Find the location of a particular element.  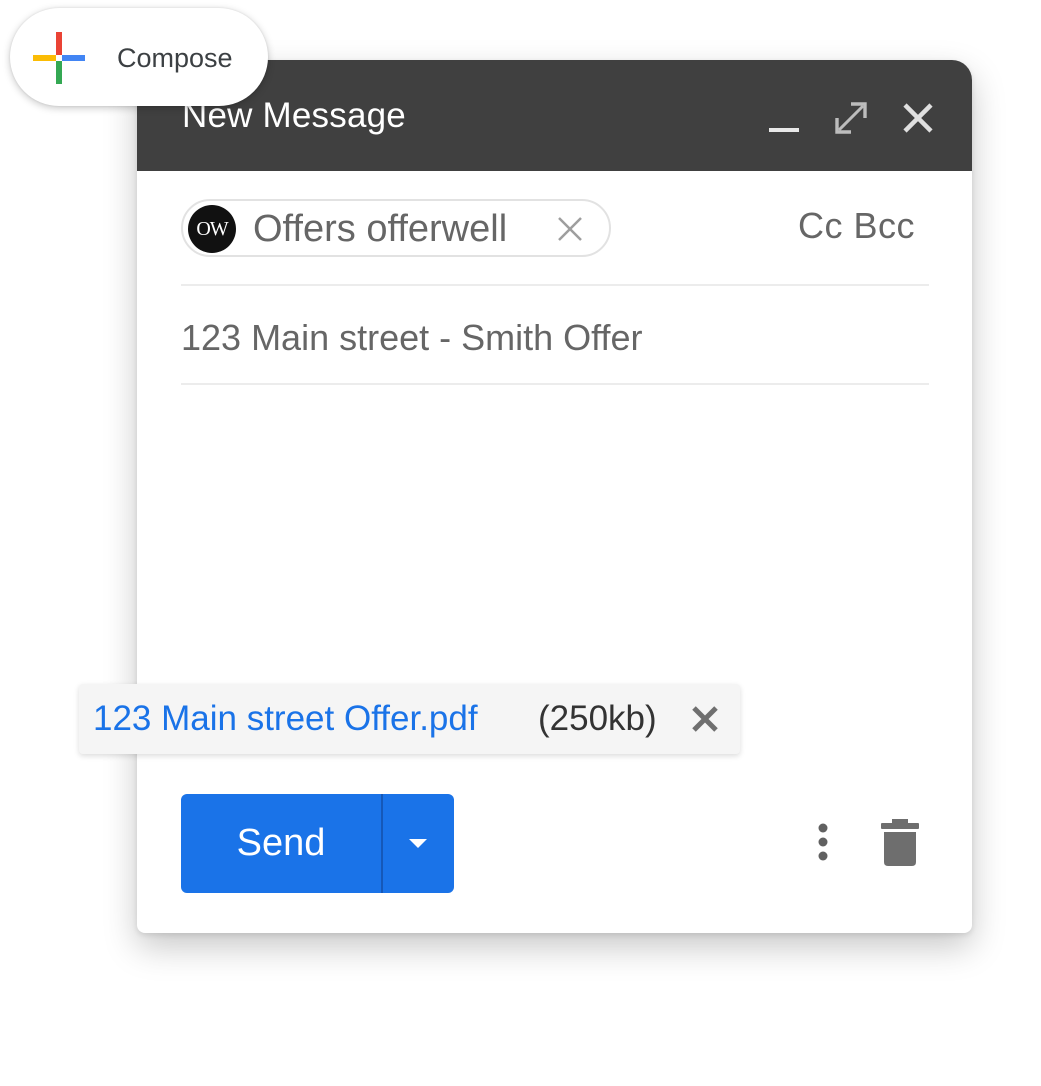

remove-attachment-icon is located at coordinates (705, 719).